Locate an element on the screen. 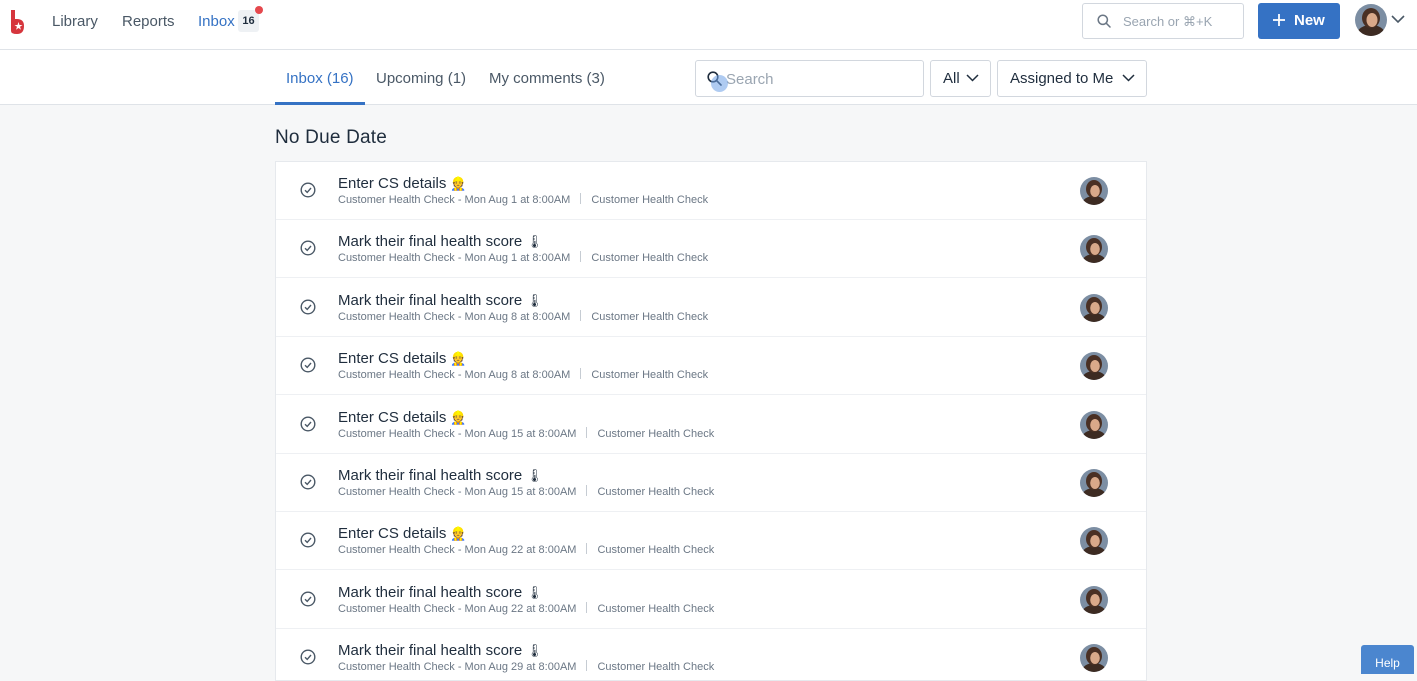 This screenshot has width=1417, height=681. tab-my-comments: My comments (3) is located at coordinates (547, 79).